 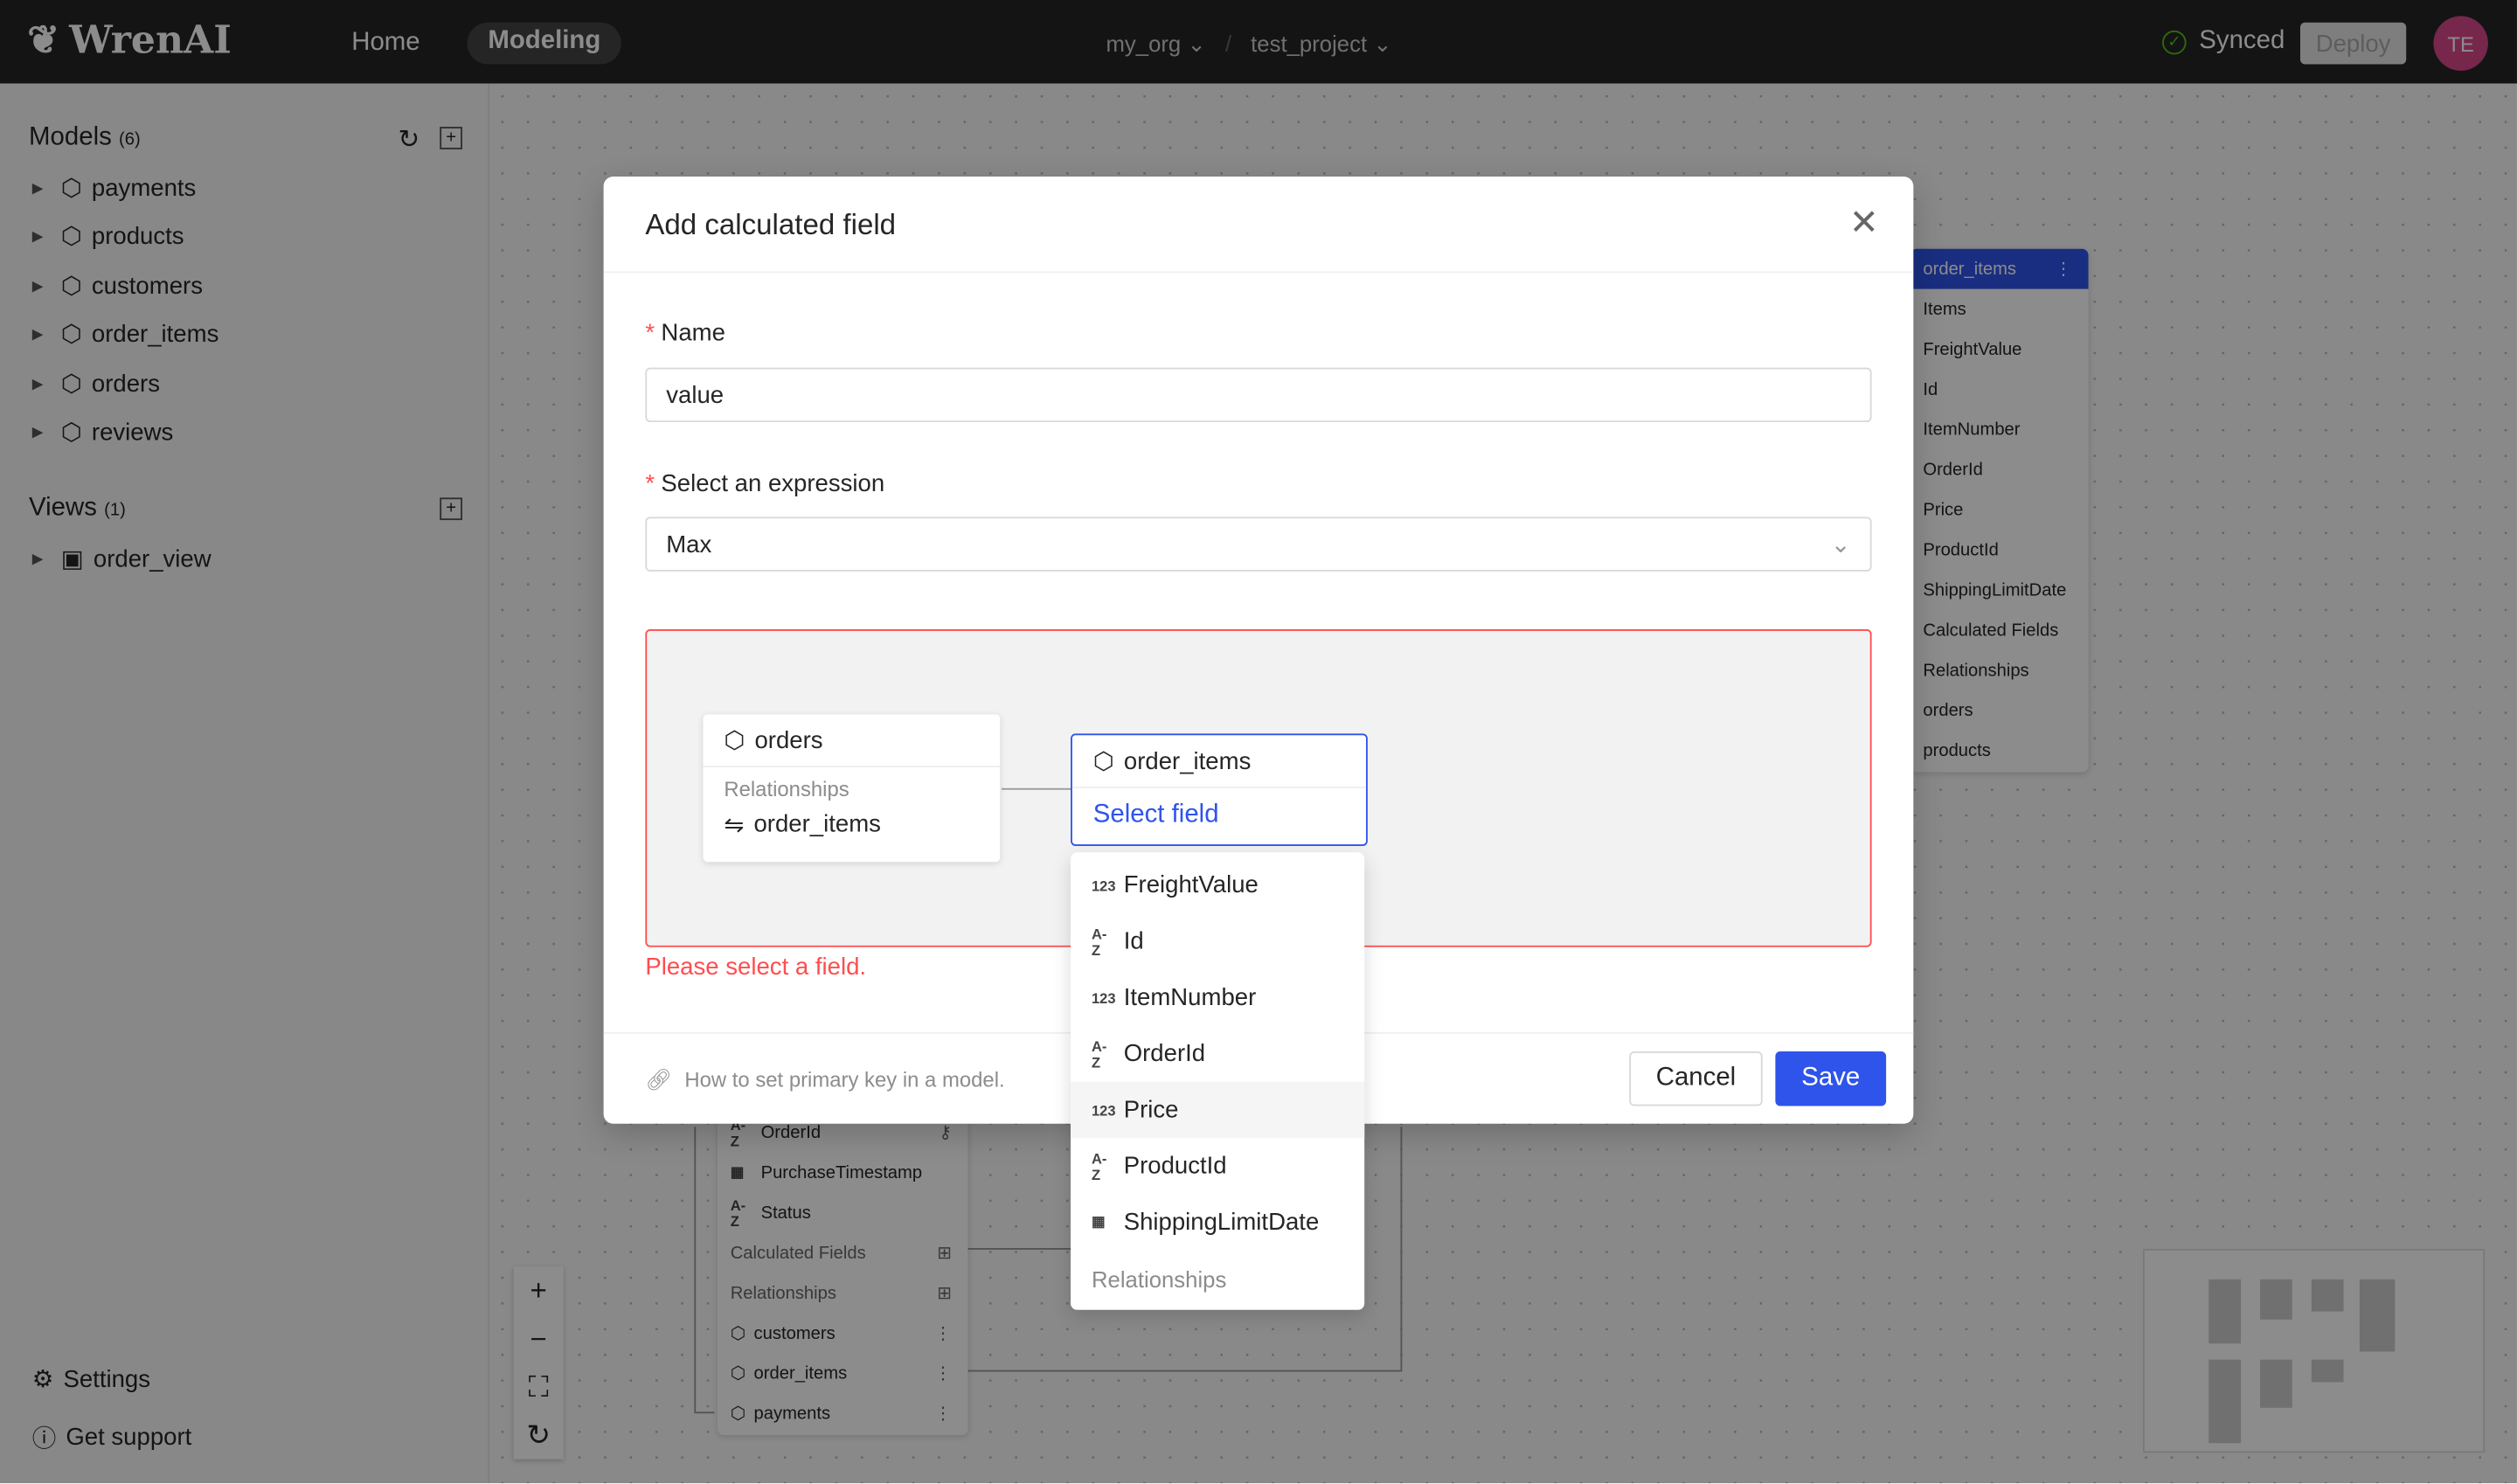 What do you see at coordinates (1219, 815) in the screenshot?
I see `select-field-trigger: Select field` at bounding box center [1219, 815].